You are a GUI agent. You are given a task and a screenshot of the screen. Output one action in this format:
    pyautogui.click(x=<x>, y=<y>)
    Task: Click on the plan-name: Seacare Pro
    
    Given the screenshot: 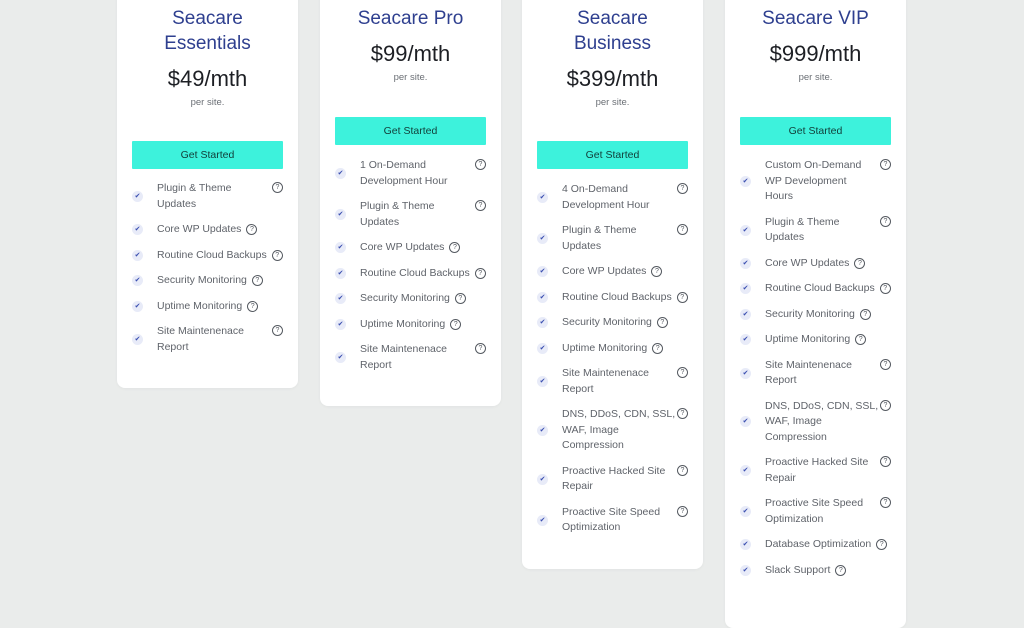 What is the action you would take?
    pyautogui.click(x=410, y=18)
    